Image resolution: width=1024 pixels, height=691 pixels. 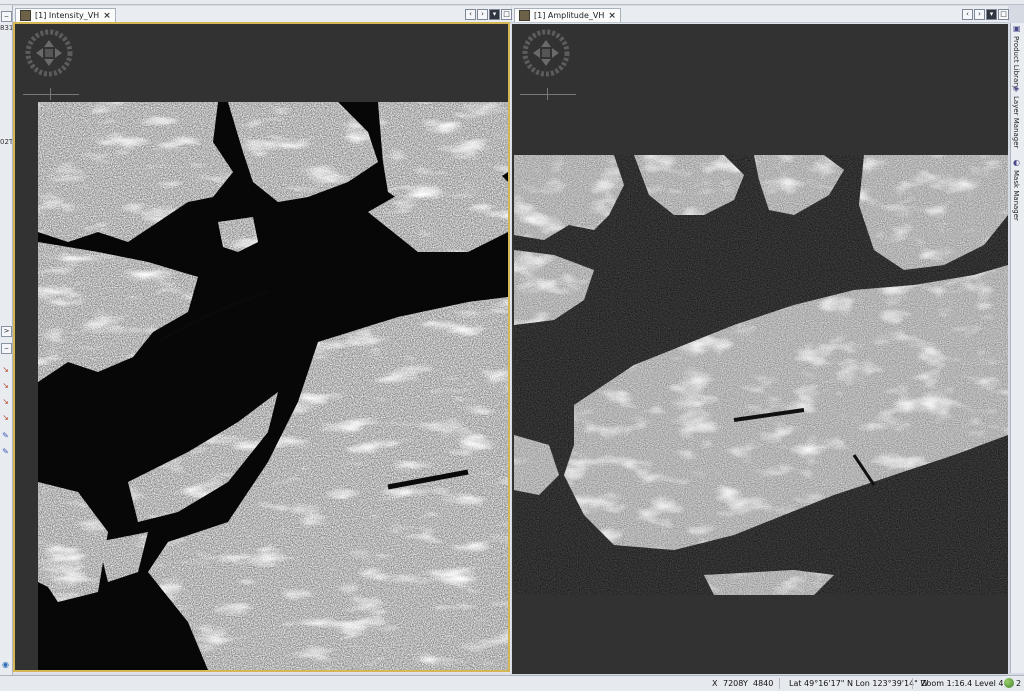 What do you see at coordinates (5, 417) in the screenshot?
I see `tool-icon-4: ↘` at bounding box center [5, 417].